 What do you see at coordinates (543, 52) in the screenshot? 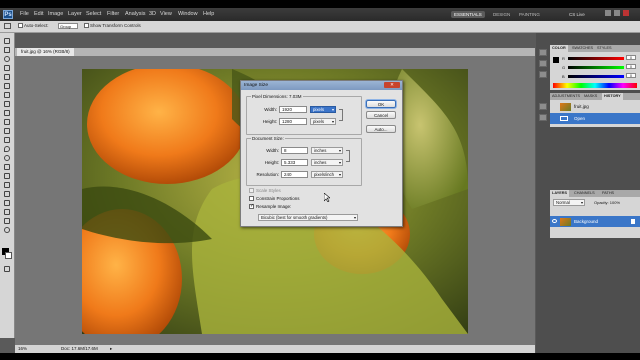
I see `color-panel-icon` at bounding box center [543, 52].